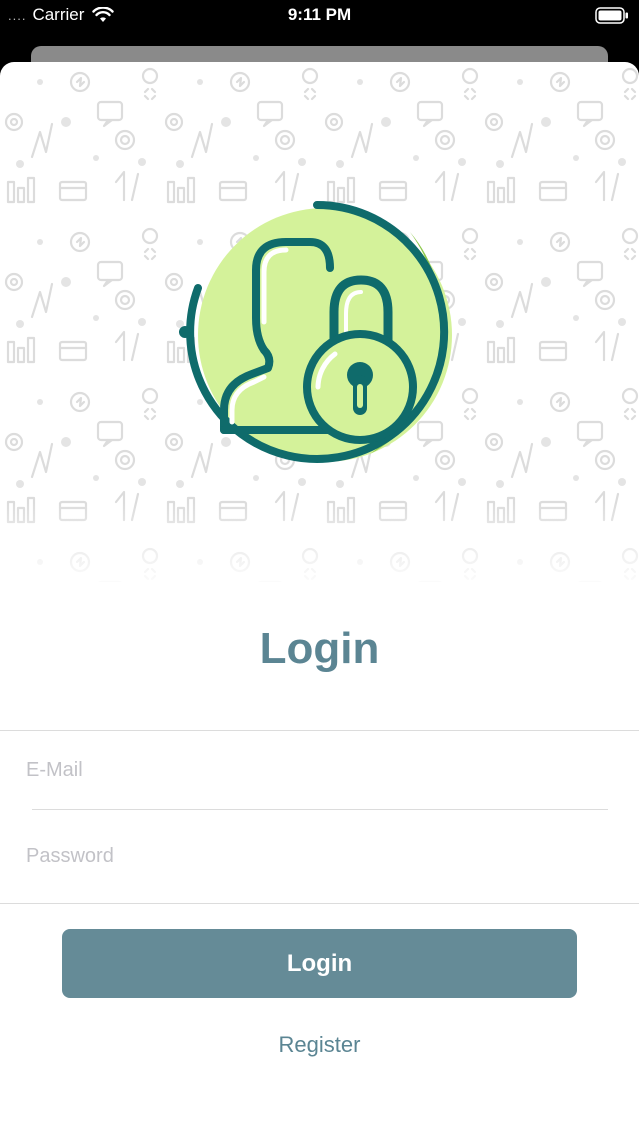  I want to click on pattern-fade, so click(319, 547).